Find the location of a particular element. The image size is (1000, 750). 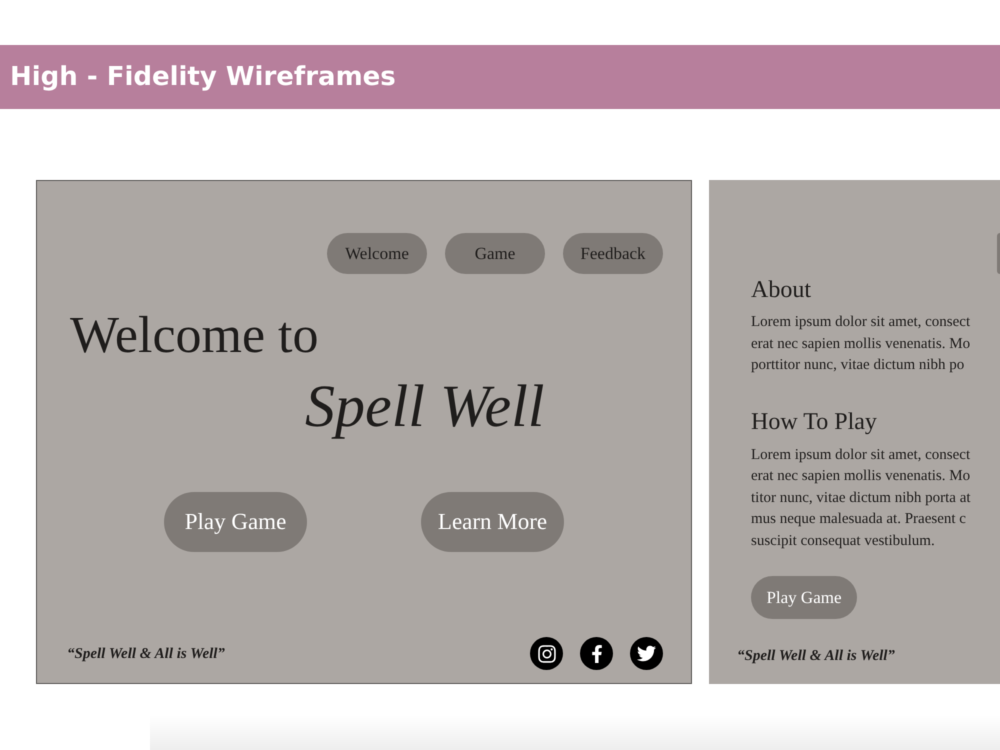

section-text: Lorem ipsum dolor sit amet, consect erat nec sapien mollis venenatis. Mo titor nunc, vitae dictum nibh porta at mus neque malesuada at. Praesent c suscipit consequat vestibulum. is located at coordinates (861, 498).